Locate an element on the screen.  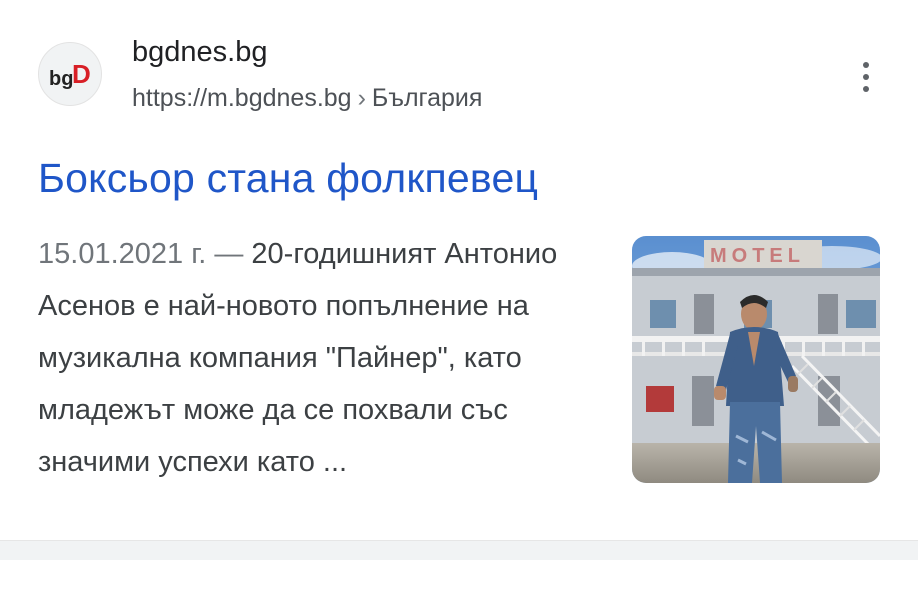
site-name: bgdnes.bg is located at coordinates (199, 52).